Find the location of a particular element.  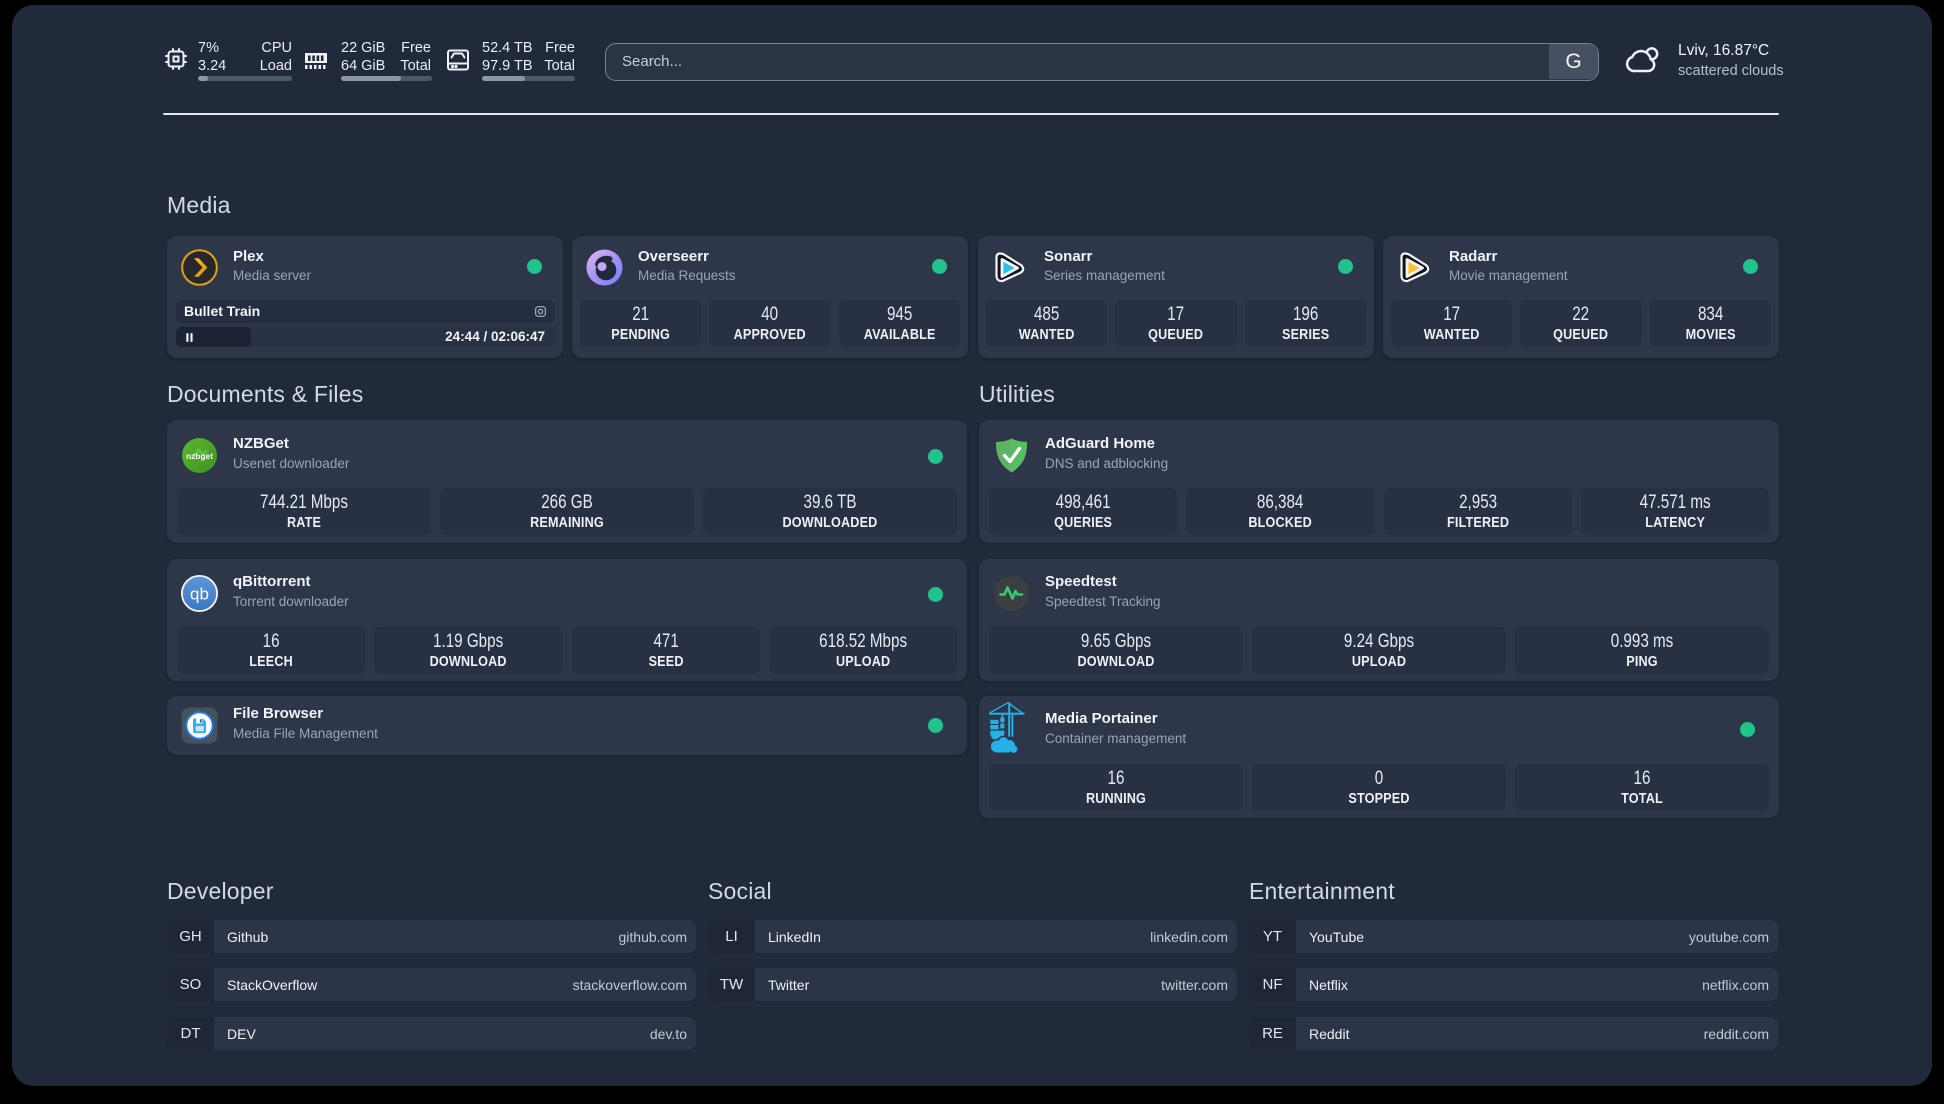

svg-text: nzbget is located at coordinates (199, 456).